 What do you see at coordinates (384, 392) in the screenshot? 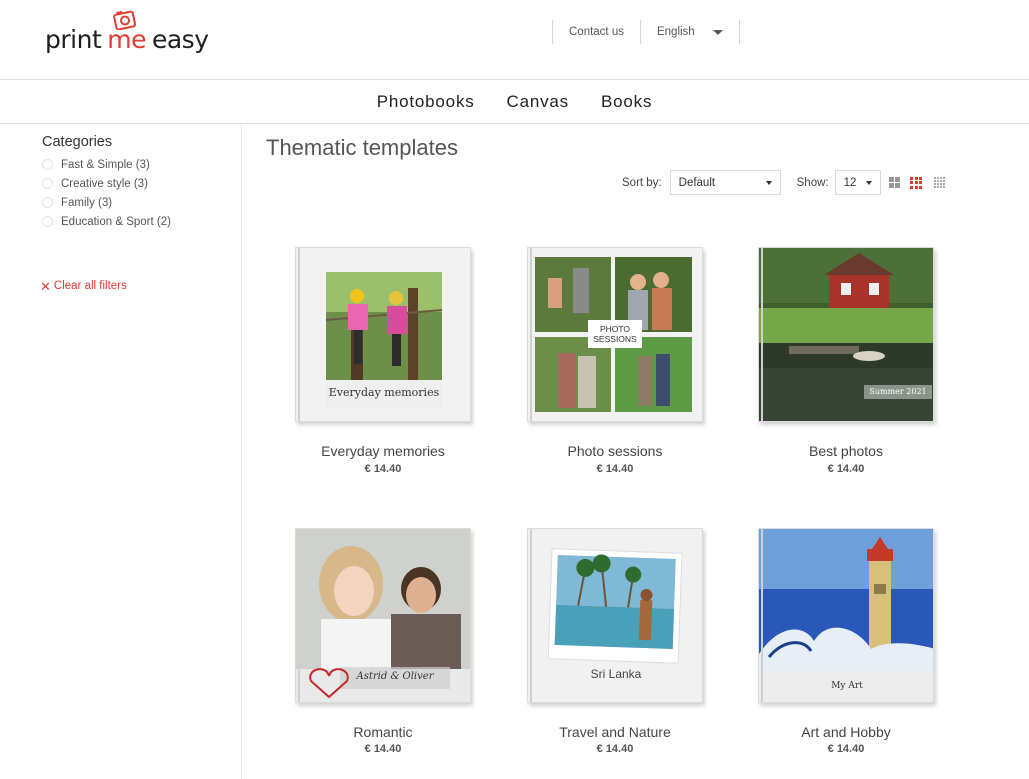
I see `cover-caption: Everyday memories` at bounding box center [384, 392].